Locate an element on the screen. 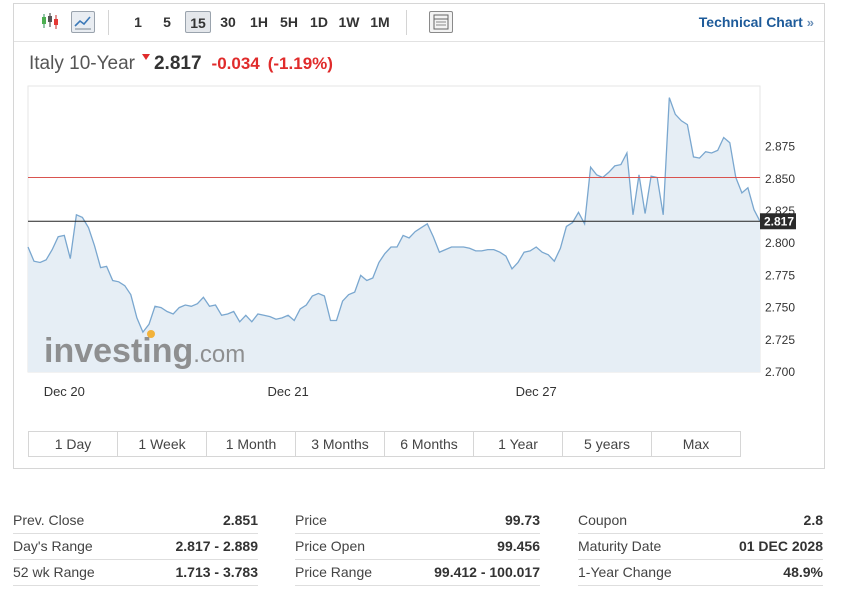  range-button-6-months: 6 Months is located at coordinates (429, 444).